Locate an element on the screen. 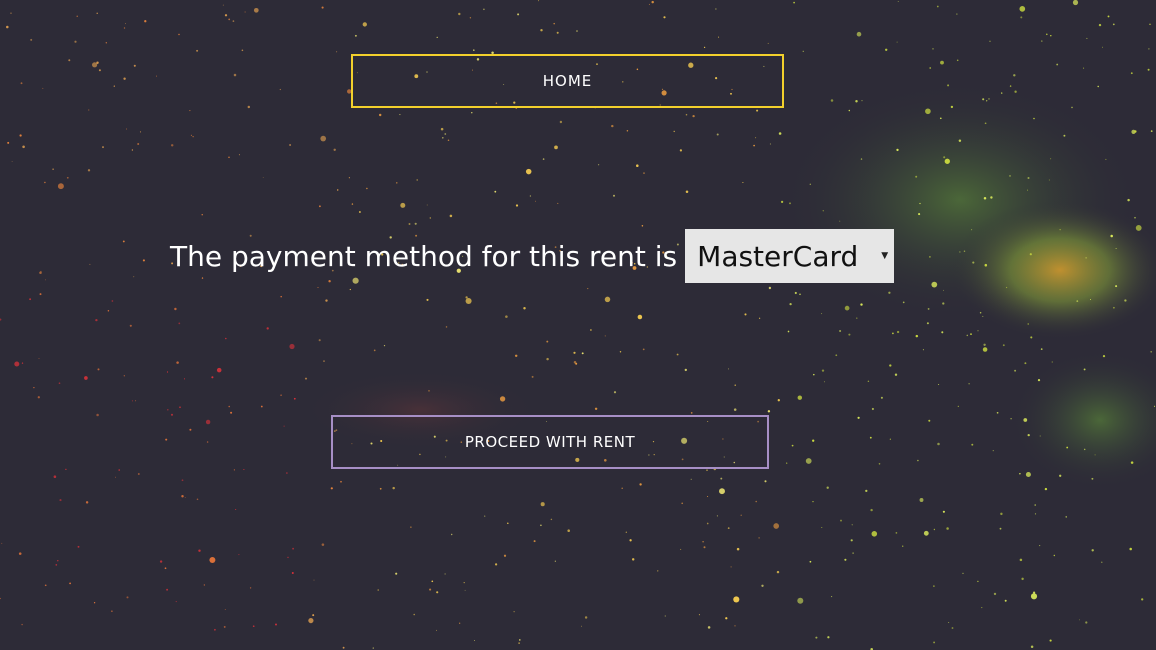  proceed-button-label: PROCEED WITH RENT is located at coordinates (550, 442).